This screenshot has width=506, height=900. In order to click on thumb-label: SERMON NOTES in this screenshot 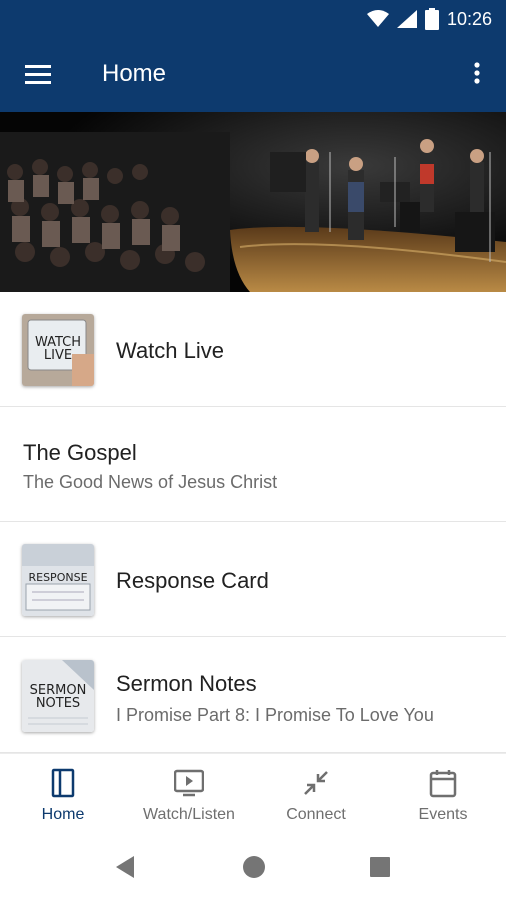, I will do `click(58, 697)`.